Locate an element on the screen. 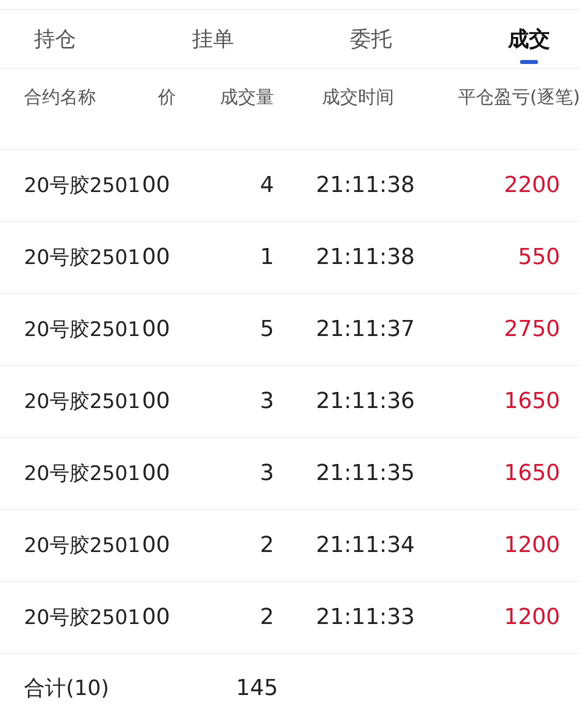 The height and width of the screenshot is (720, 580). table-cell-text: 5 is located at coordinates (266, 329).